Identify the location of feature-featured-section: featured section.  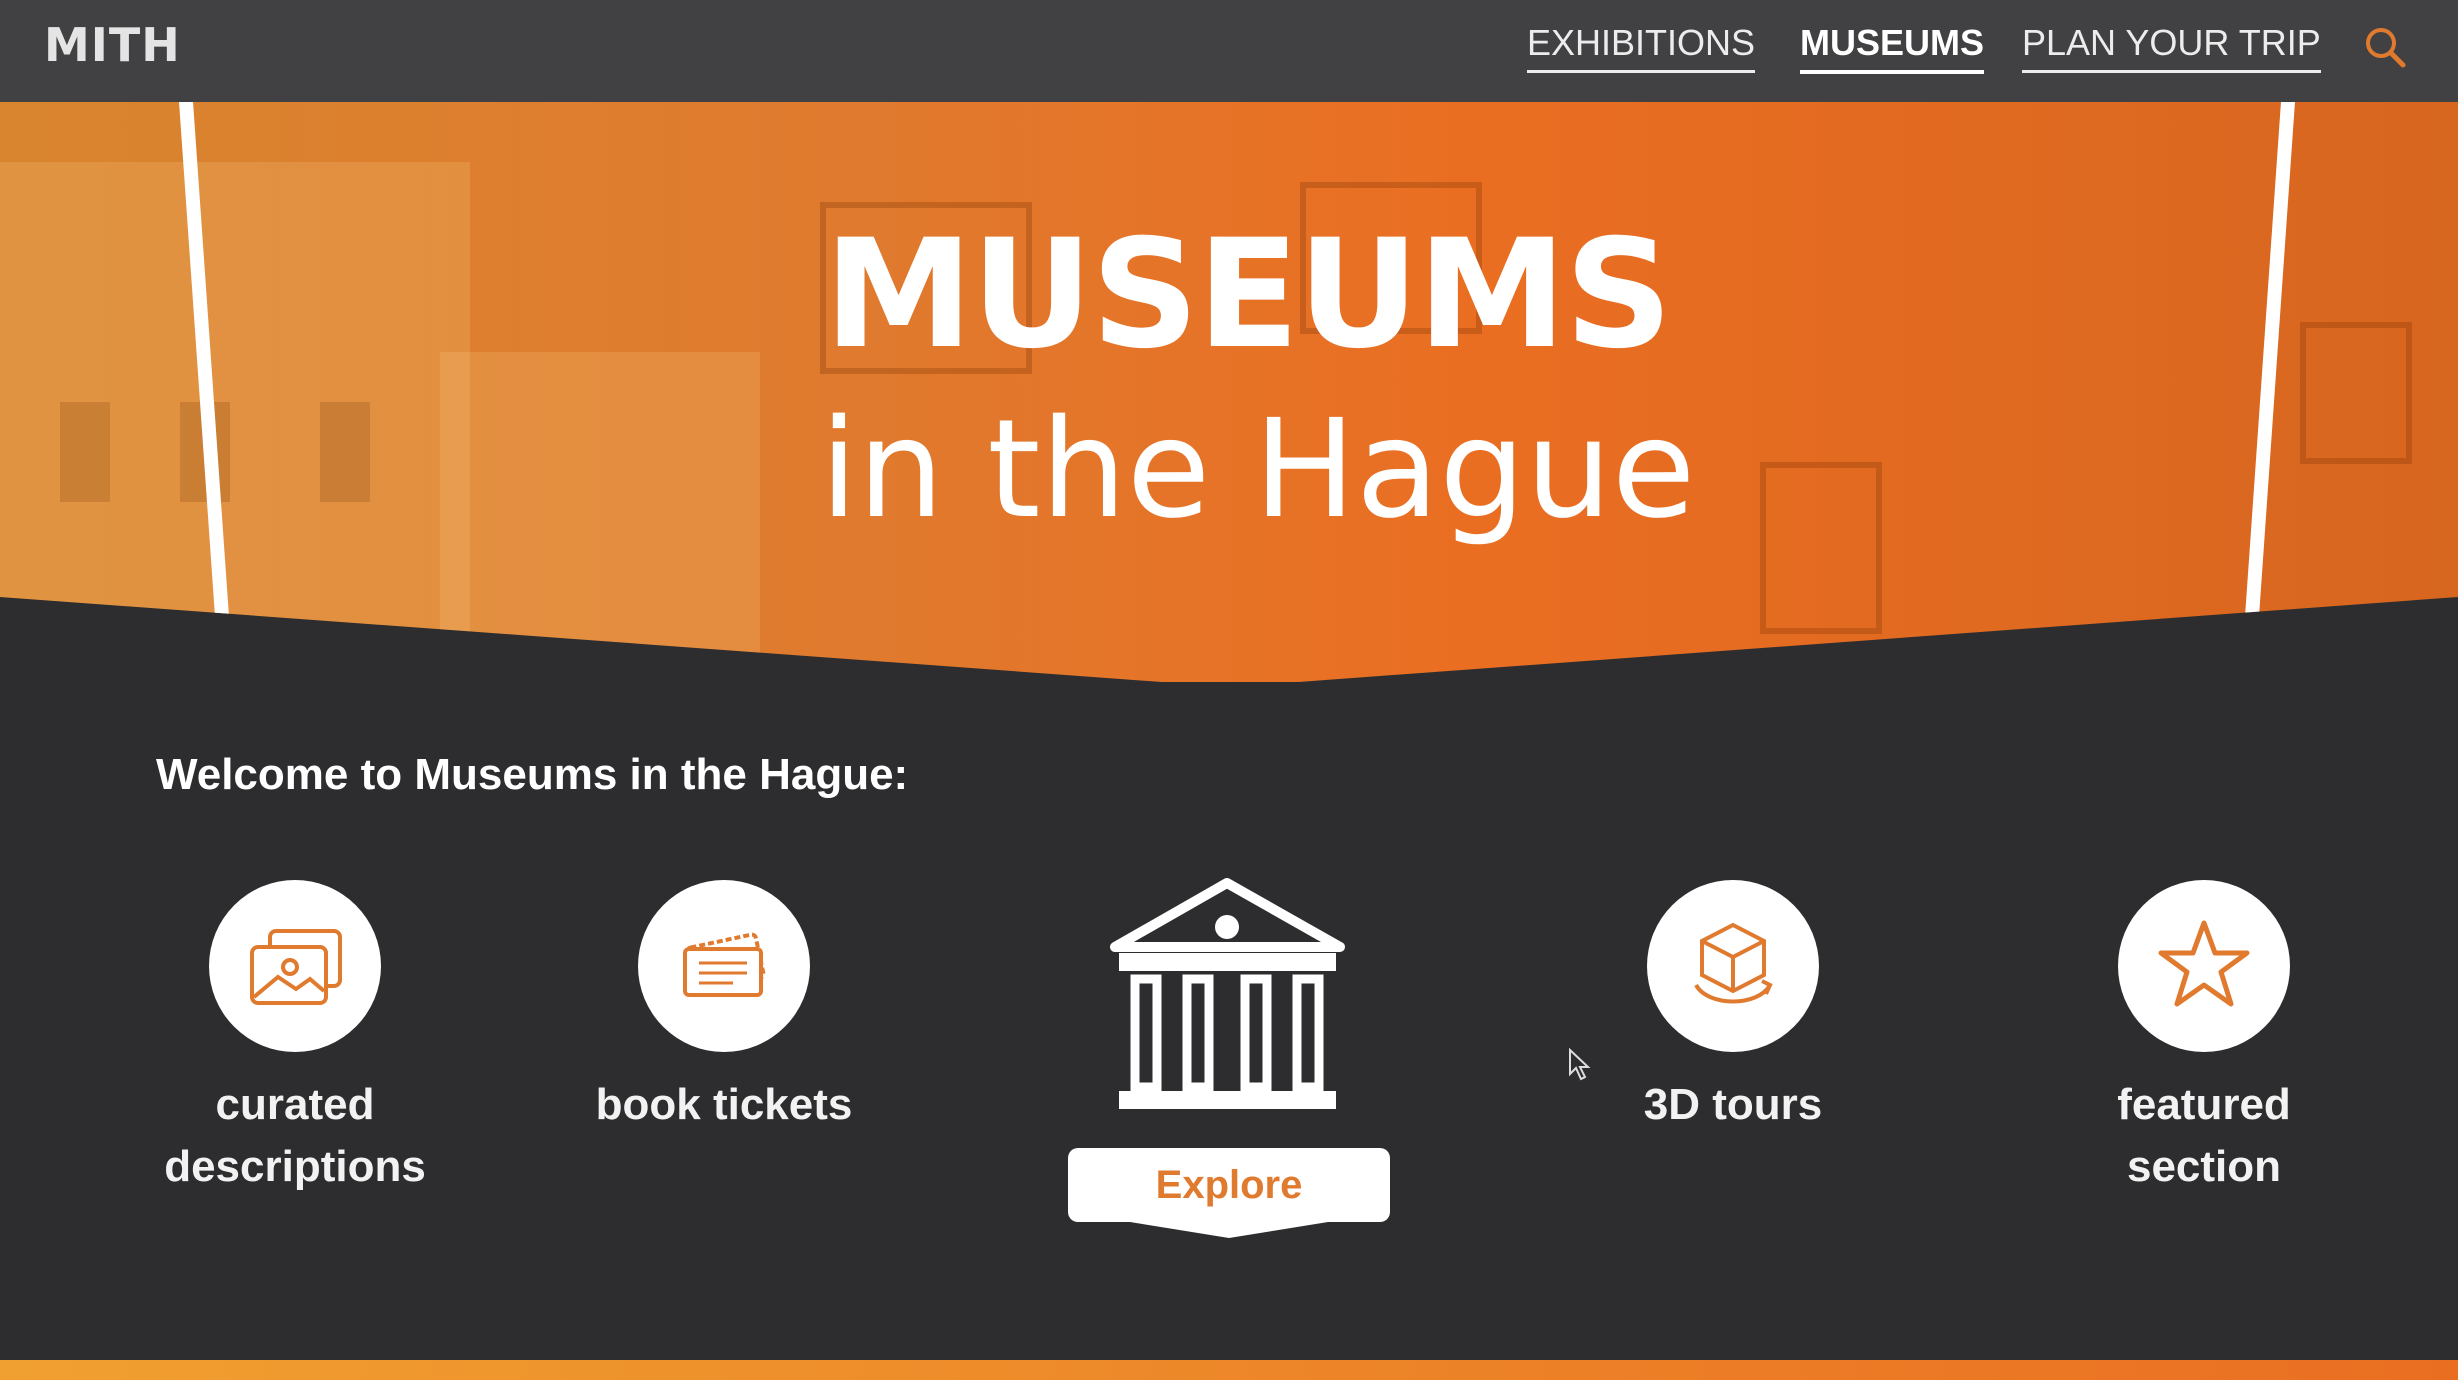
(2204, 1039).